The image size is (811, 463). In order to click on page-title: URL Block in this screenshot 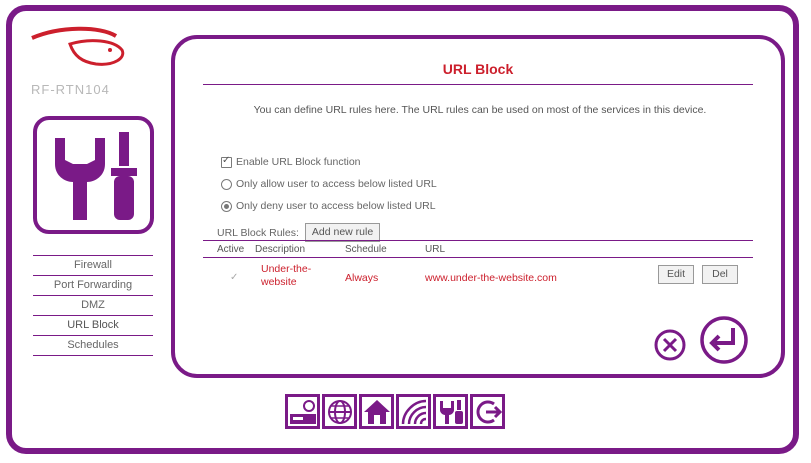, I will do `click(478, 69)`.